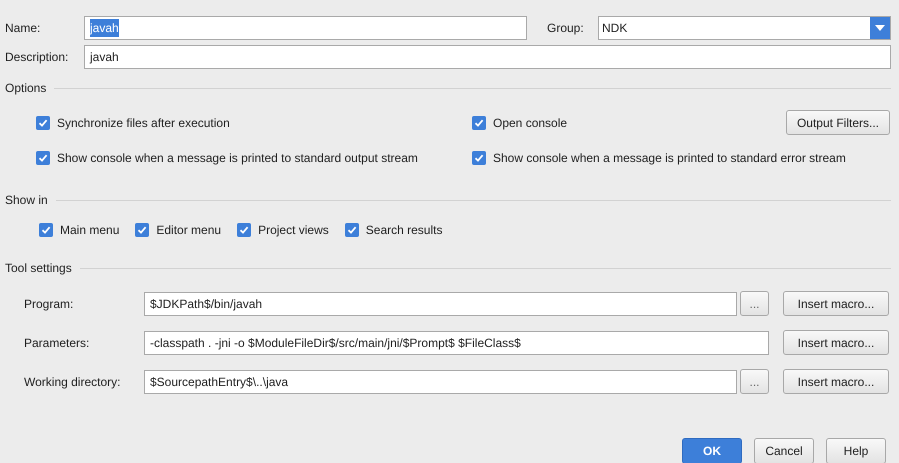 This screenshot has height=463, width=899. Describe the element at coordinates (293, 230) in the screenshot. I see `checkbox-label: Project views` at that location.